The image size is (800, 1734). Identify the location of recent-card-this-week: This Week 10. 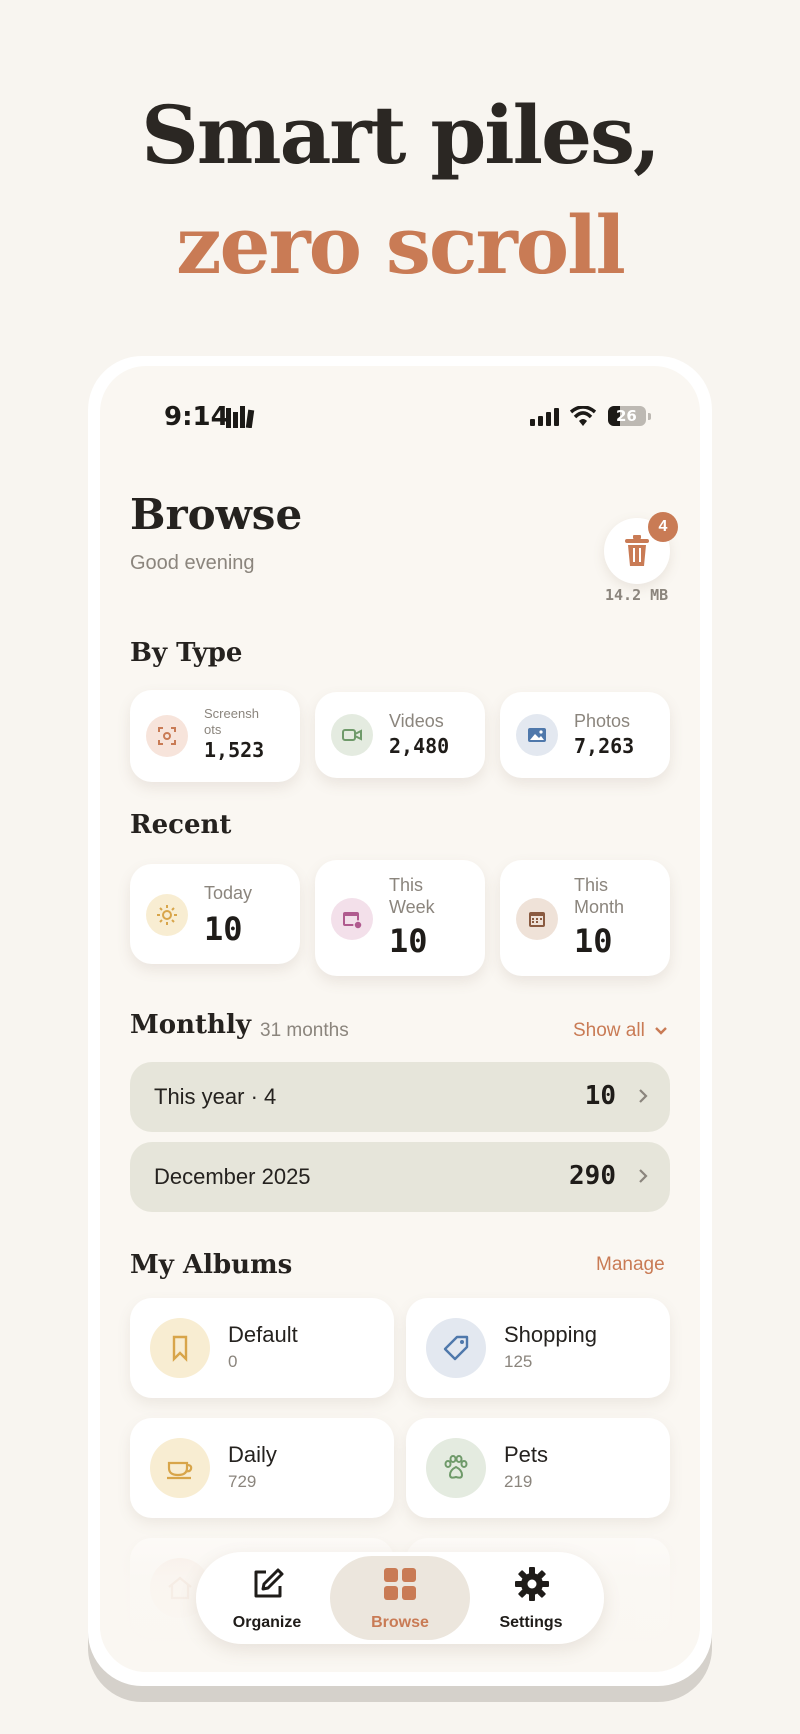
(400, 918).